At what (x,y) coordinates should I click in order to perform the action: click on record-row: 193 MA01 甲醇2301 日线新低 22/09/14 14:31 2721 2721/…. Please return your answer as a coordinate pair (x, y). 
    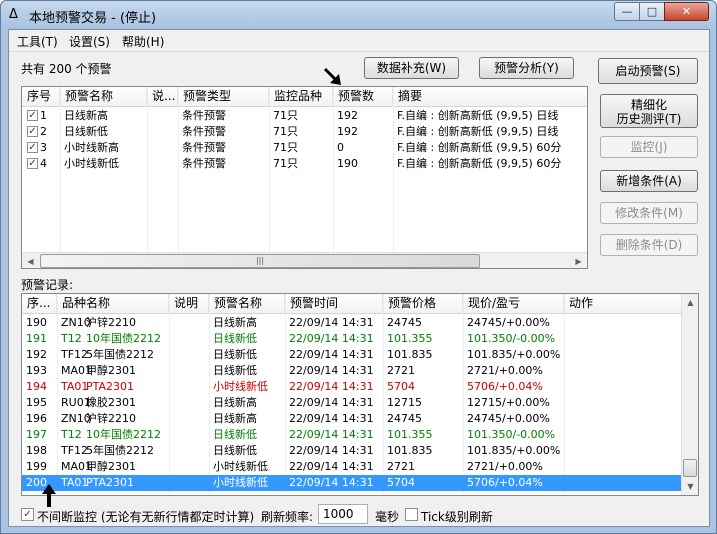
    Looking at the image, I should click on (351, 371).